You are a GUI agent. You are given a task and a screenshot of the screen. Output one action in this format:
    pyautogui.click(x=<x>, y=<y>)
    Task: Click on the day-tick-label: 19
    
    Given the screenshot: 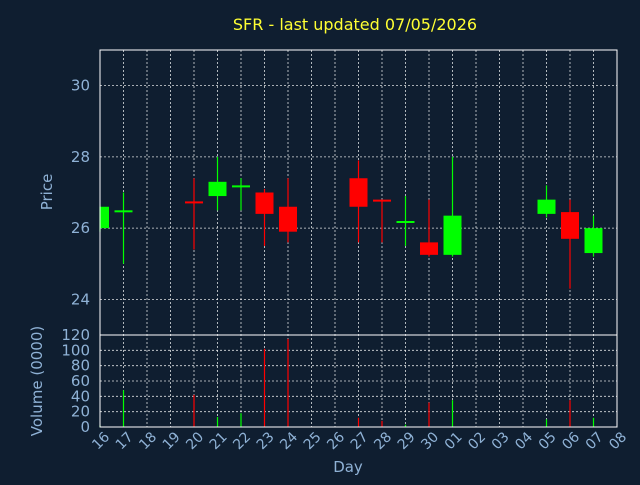 What is the action you would take?
    pyautogui.click(x=172, y=441)
    